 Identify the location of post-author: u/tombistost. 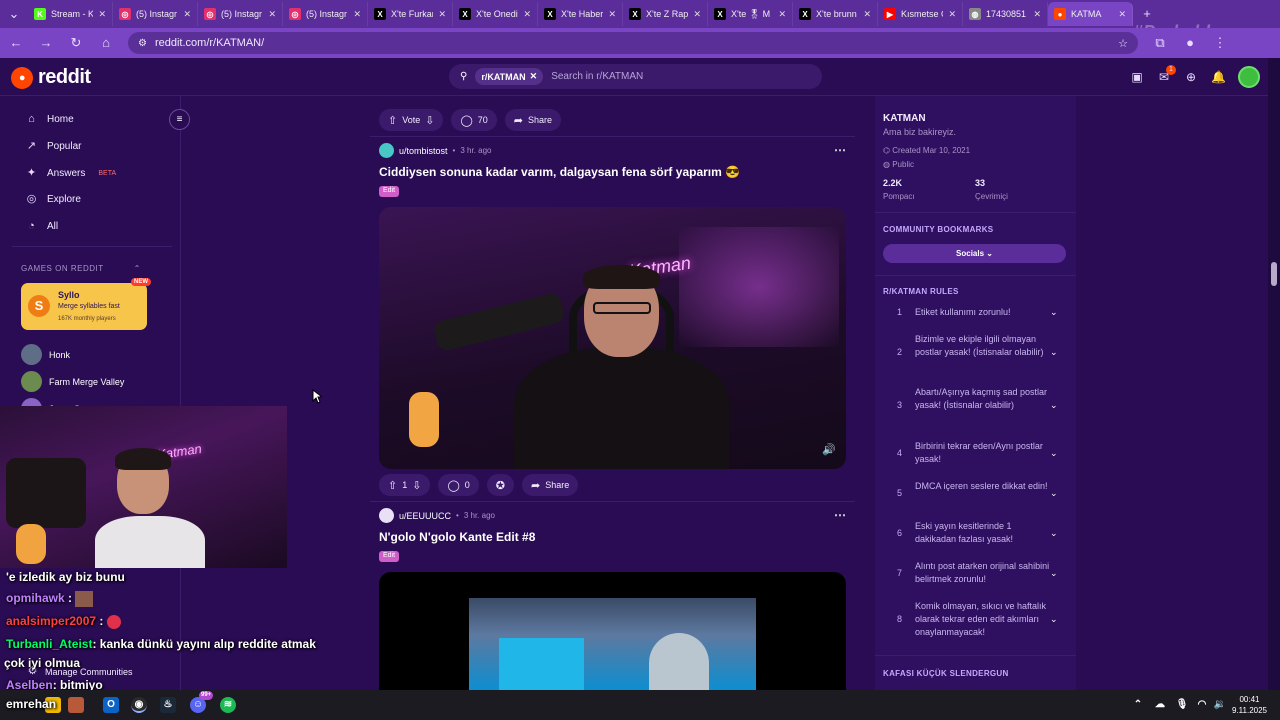
(423, 151).